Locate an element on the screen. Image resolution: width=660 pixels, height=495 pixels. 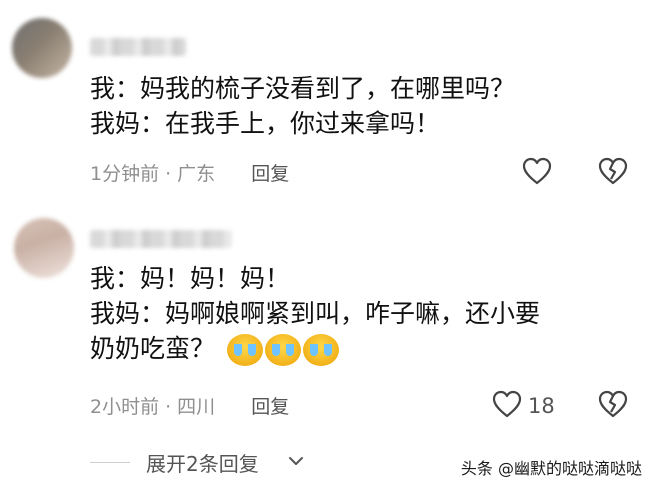
comment-text: 我：妈我的梳子没看到了，在哪里吗？ 我妈：在我手上，你过来拿吗！ is located at coordinates (350, 106).